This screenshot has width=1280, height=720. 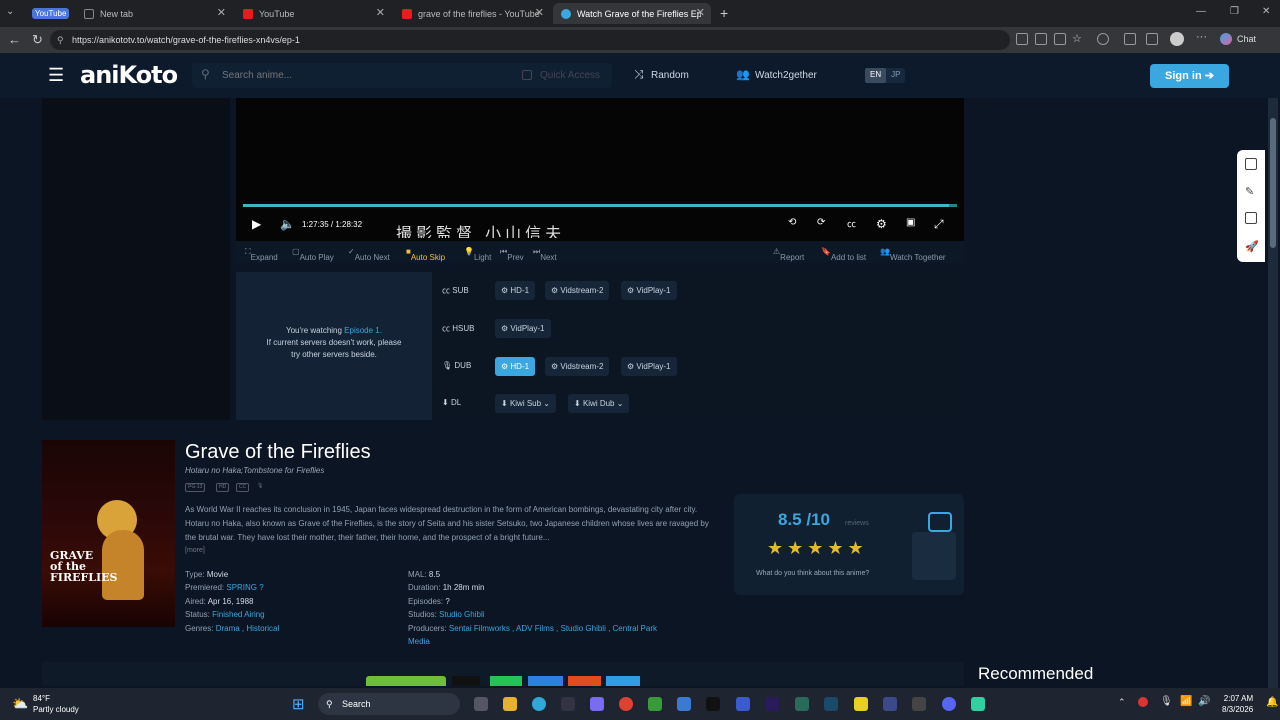 What do you see at coordinates (772, 704) in the screenshot?
I see `premiere-icon` at bounding box center [772, 704].